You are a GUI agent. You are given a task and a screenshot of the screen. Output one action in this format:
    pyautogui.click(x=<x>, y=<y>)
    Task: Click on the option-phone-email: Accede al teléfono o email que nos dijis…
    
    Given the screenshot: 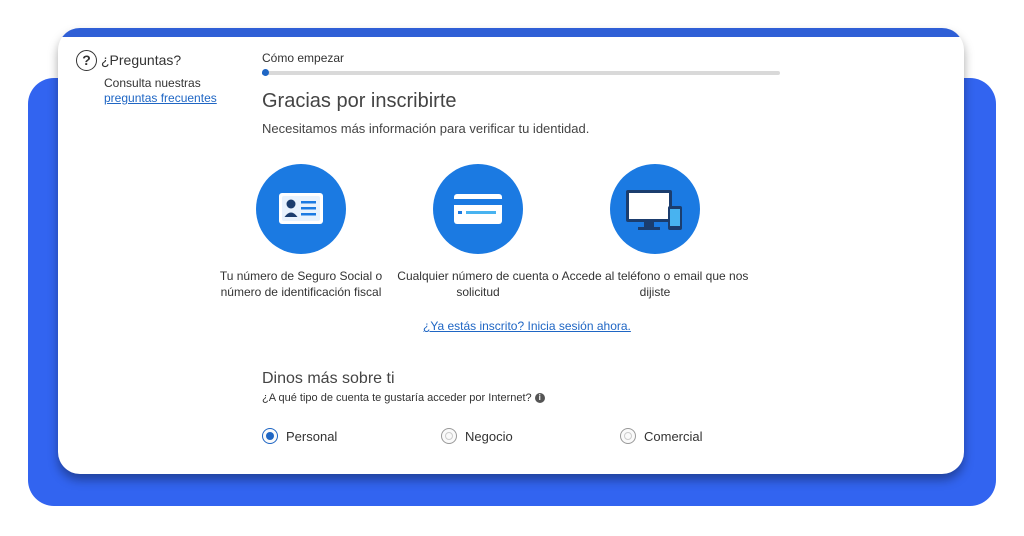 What is the action you would take?
    pyautogui.click(x=655, y=232)
    